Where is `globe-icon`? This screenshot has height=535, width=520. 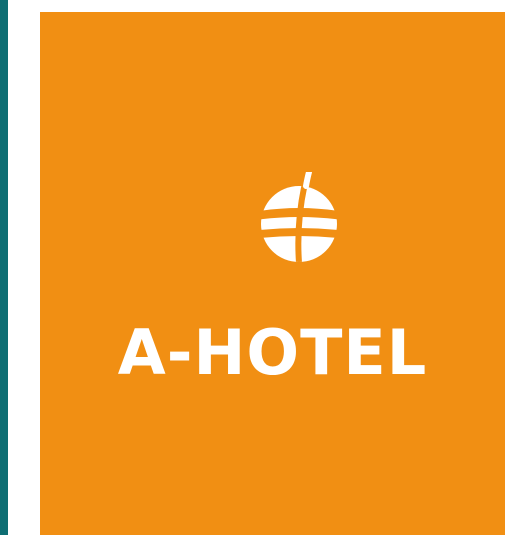
globe-icon is located at coordinates (299, 217).